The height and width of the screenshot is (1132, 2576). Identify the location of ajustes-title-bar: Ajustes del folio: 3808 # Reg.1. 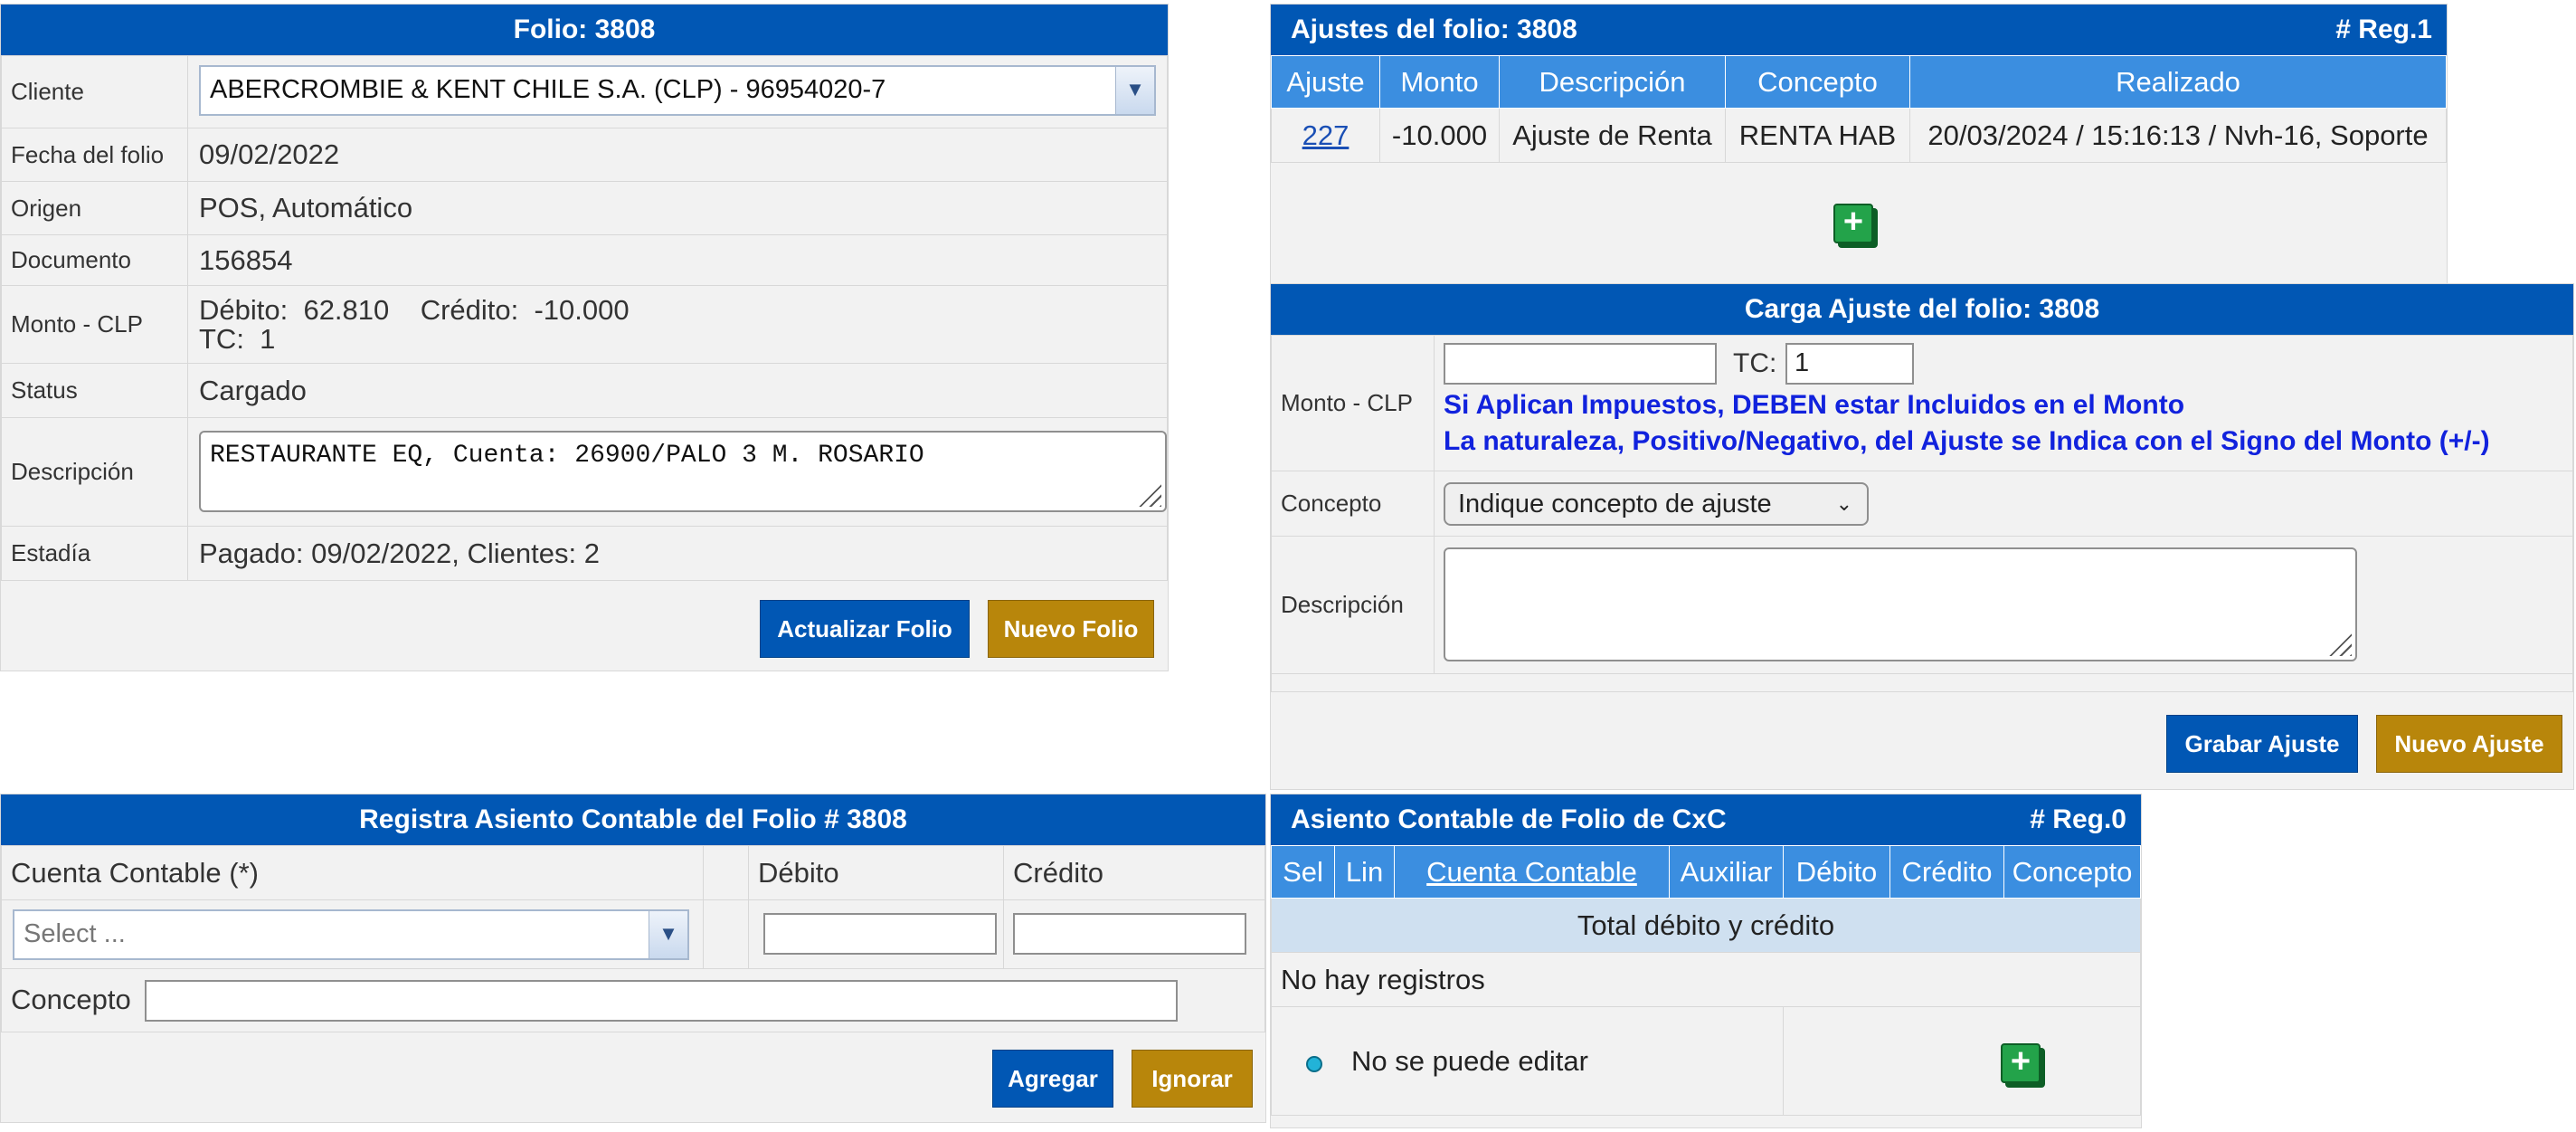
(1859, 30).